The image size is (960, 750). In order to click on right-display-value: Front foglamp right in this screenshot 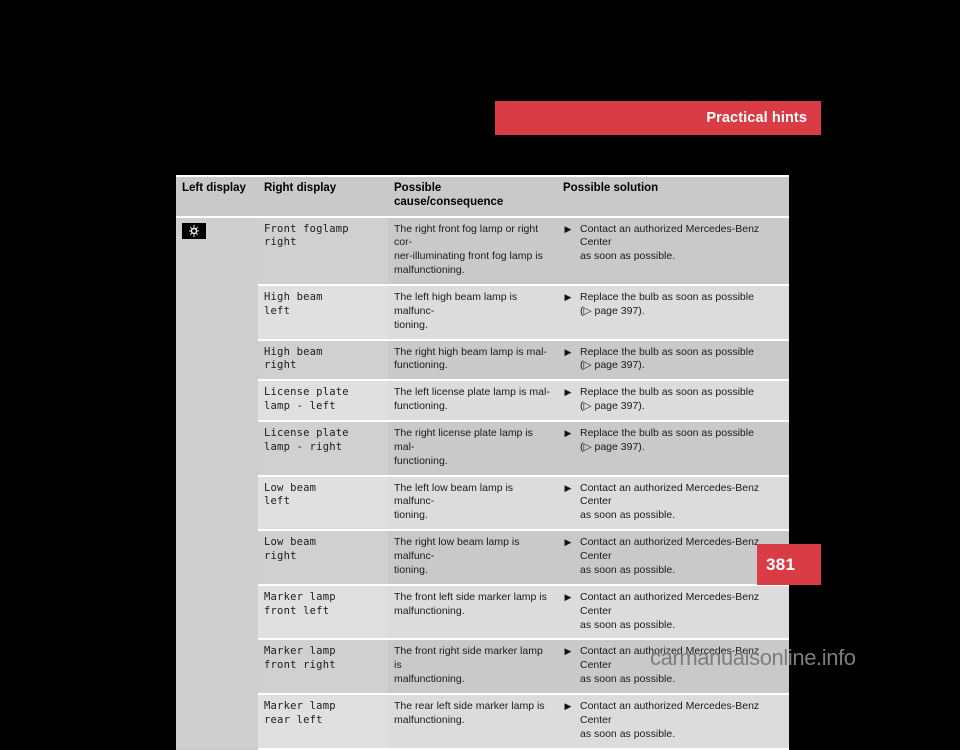, I will do `click(323, 251)`.